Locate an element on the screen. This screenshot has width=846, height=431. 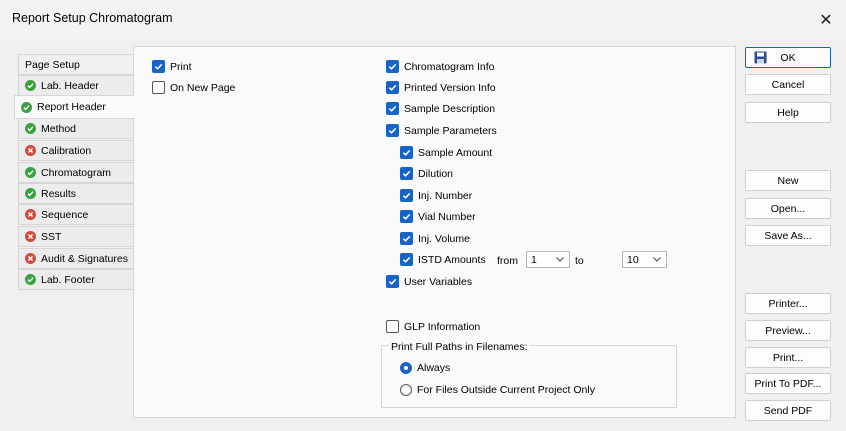
title-bar: Report Setup Chromatogram ✕ is located at coordinates (423, 20).